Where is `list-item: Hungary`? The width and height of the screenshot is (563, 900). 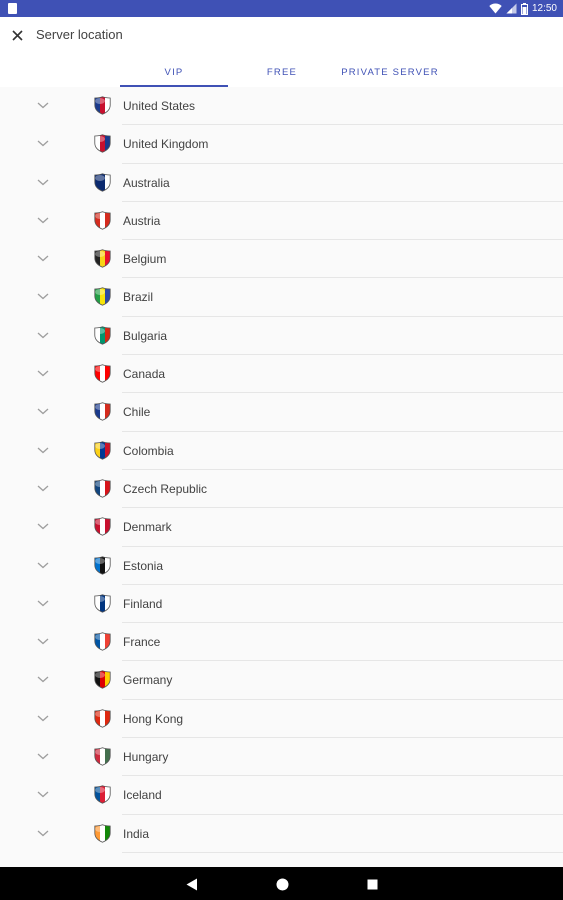
list-item: Hungary is located at coordinates (281, 757).